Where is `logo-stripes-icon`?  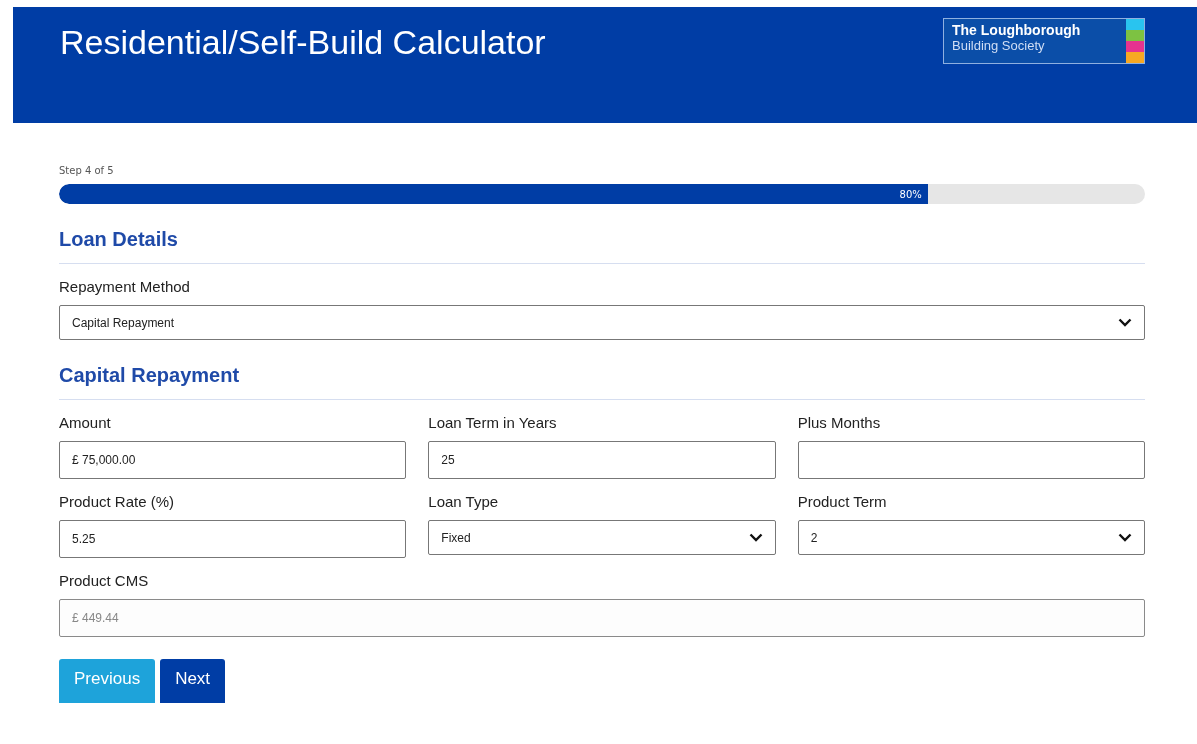
logo-stripes-icon is located at coordinates (1135, 41).